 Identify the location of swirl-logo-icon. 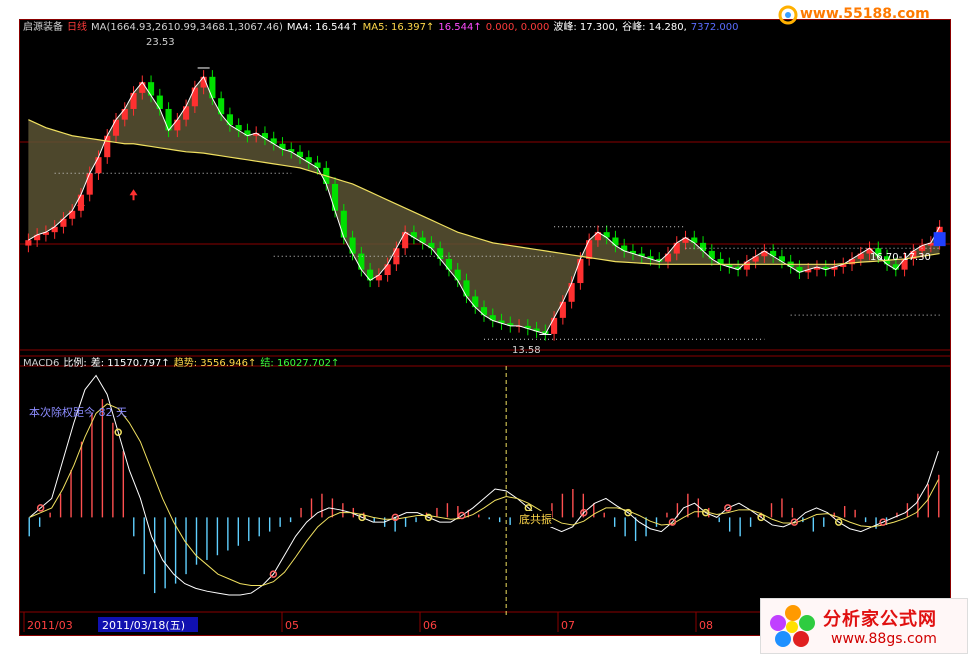
(788, 15).